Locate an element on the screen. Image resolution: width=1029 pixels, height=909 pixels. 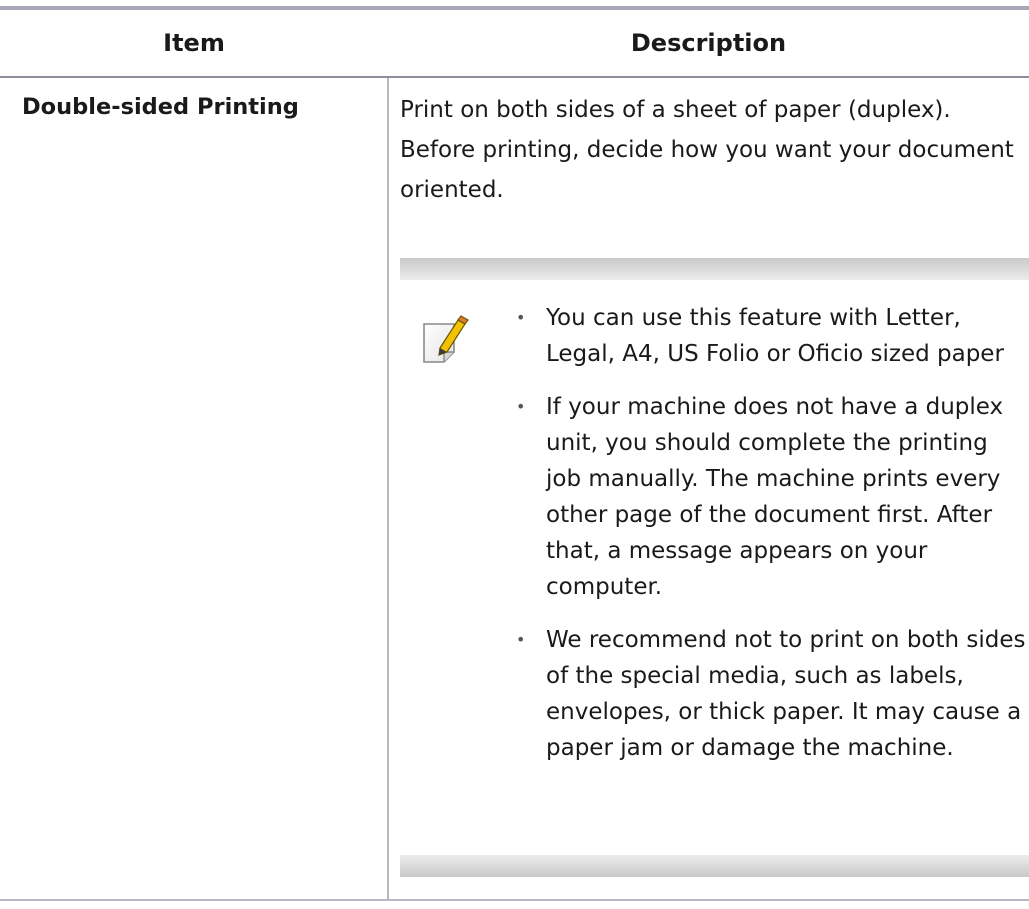
column-divider is located at coordinates (388, 489).